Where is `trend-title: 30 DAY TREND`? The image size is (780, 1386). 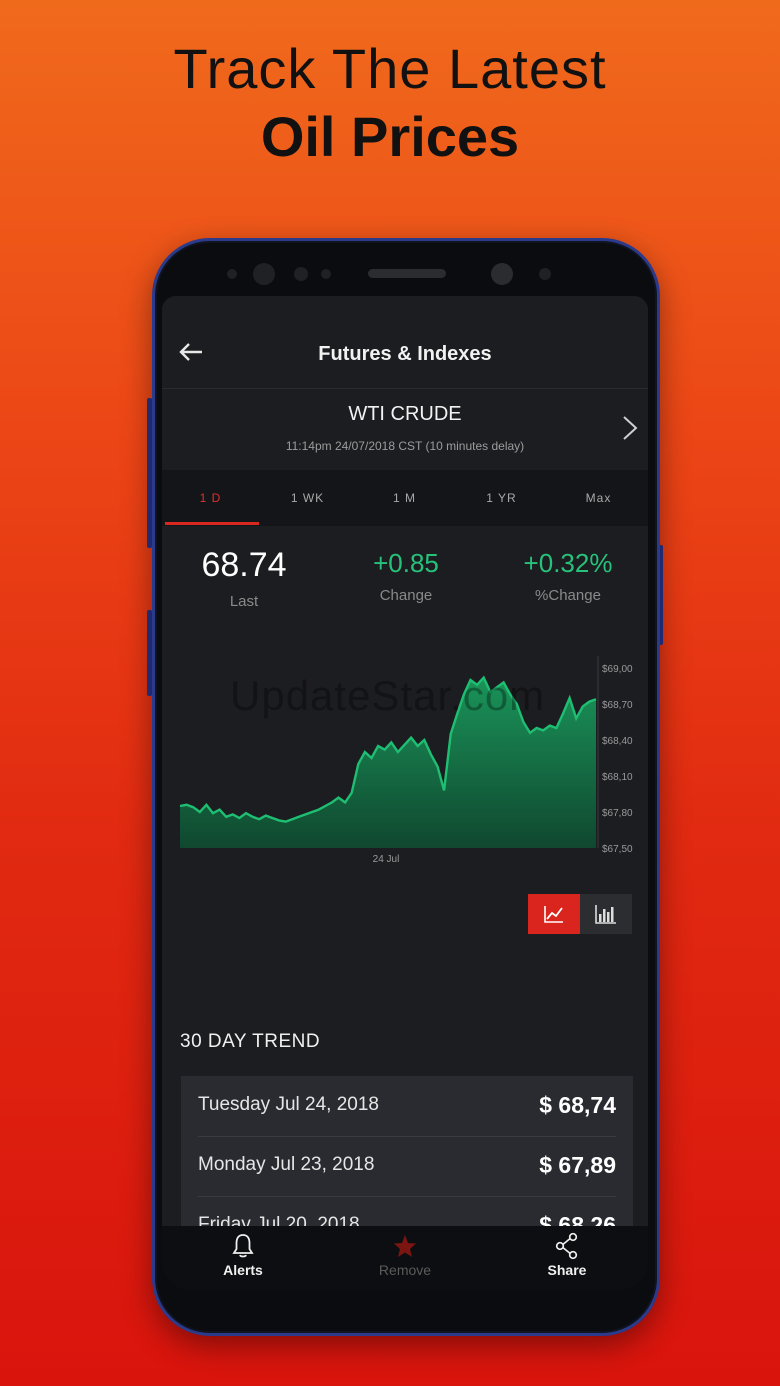 trend-title: 30 DAY TREND is located at coordinates (250, 1041).